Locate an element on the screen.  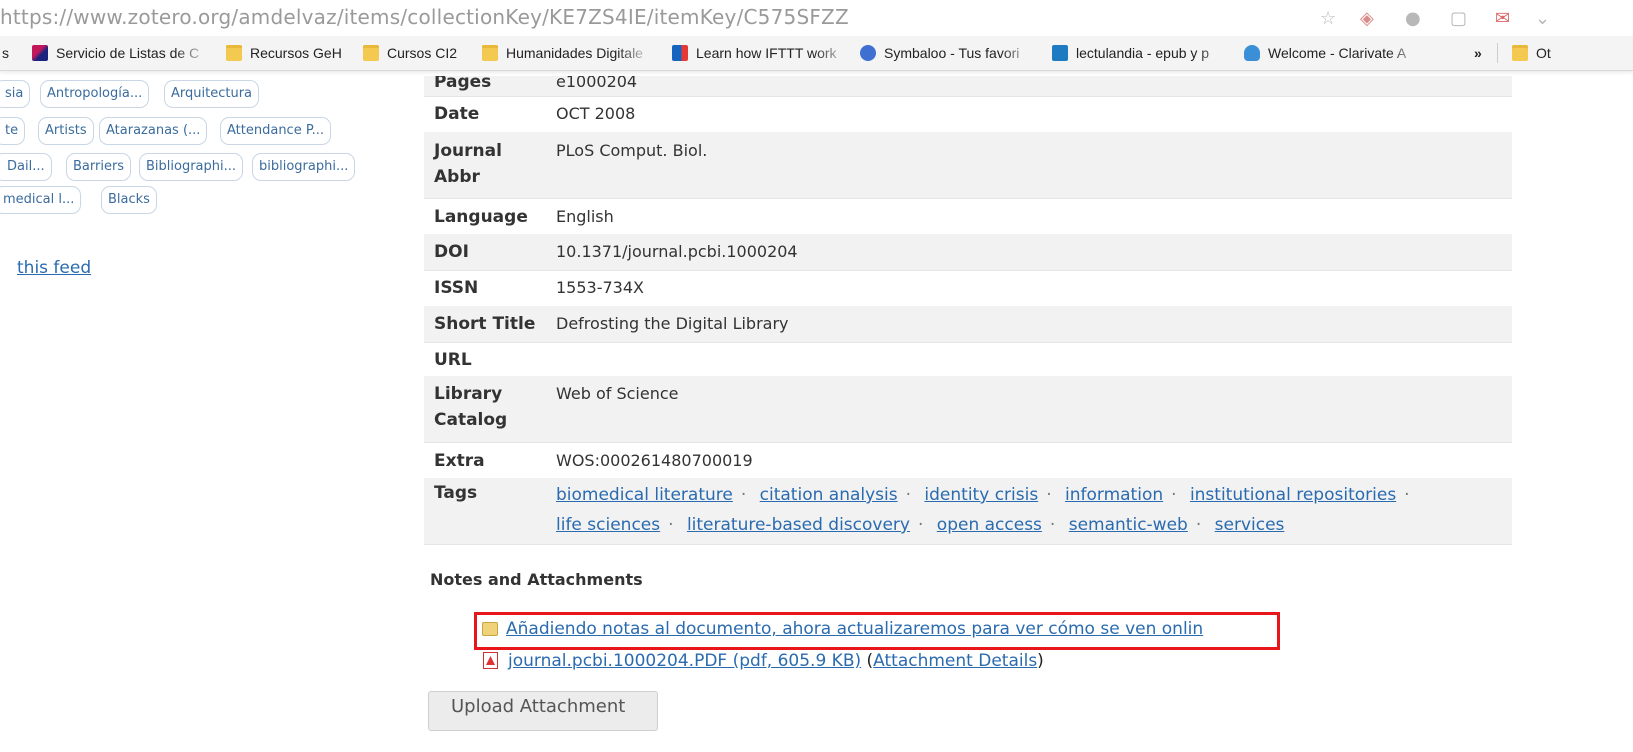
attachment-link: journal.pcbi.1000204.PDF (pdf, 605.9 KB) is located at coordinates (684, 661).